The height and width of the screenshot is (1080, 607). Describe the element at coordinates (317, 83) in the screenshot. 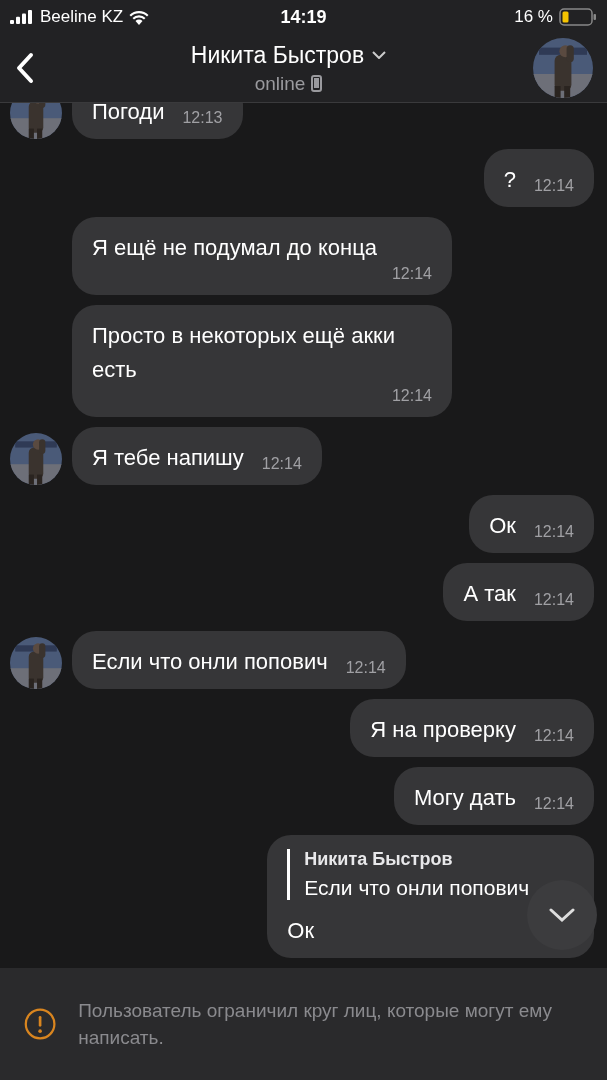

I see `phone-icon` at that location.